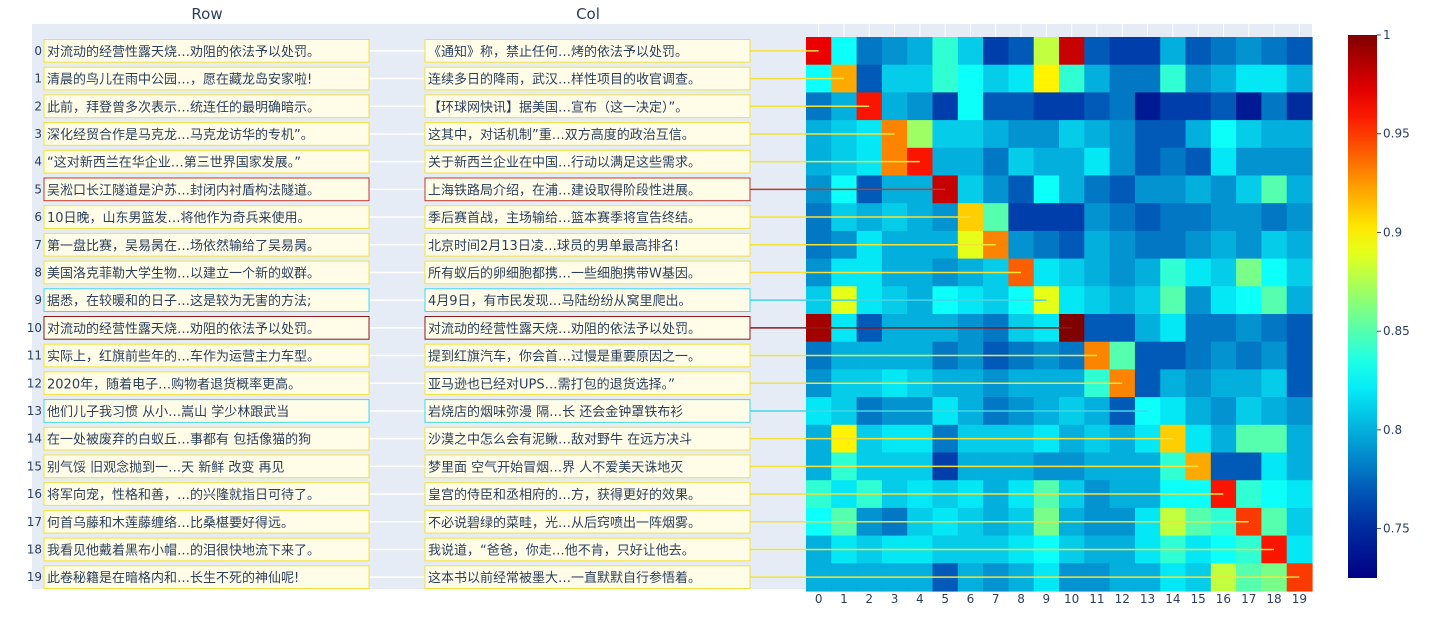 The image size is (1440, 617). Describe the element at coordinates (38, 217) in the screenshot. I see `row-index: 6` at that location.